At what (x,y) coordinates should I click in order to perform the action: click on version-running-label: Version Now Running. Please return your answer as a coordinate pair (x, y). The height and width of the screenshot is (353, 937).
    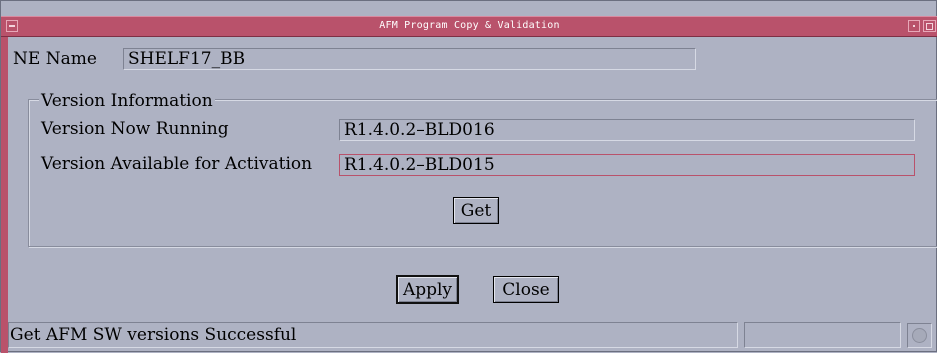
    Looking at the image, I should click on (135, 129).